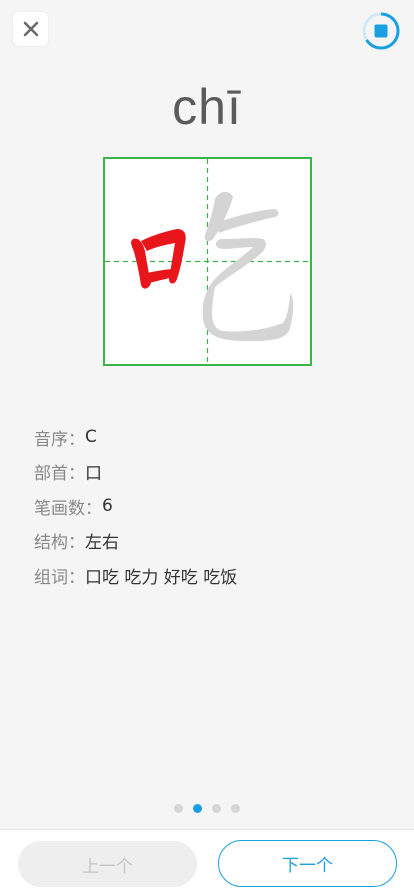 The image size is (414, 896). Describe the element at coordinates (59, 577) in the screenshot. I see `info-label: 组词：` at that location.